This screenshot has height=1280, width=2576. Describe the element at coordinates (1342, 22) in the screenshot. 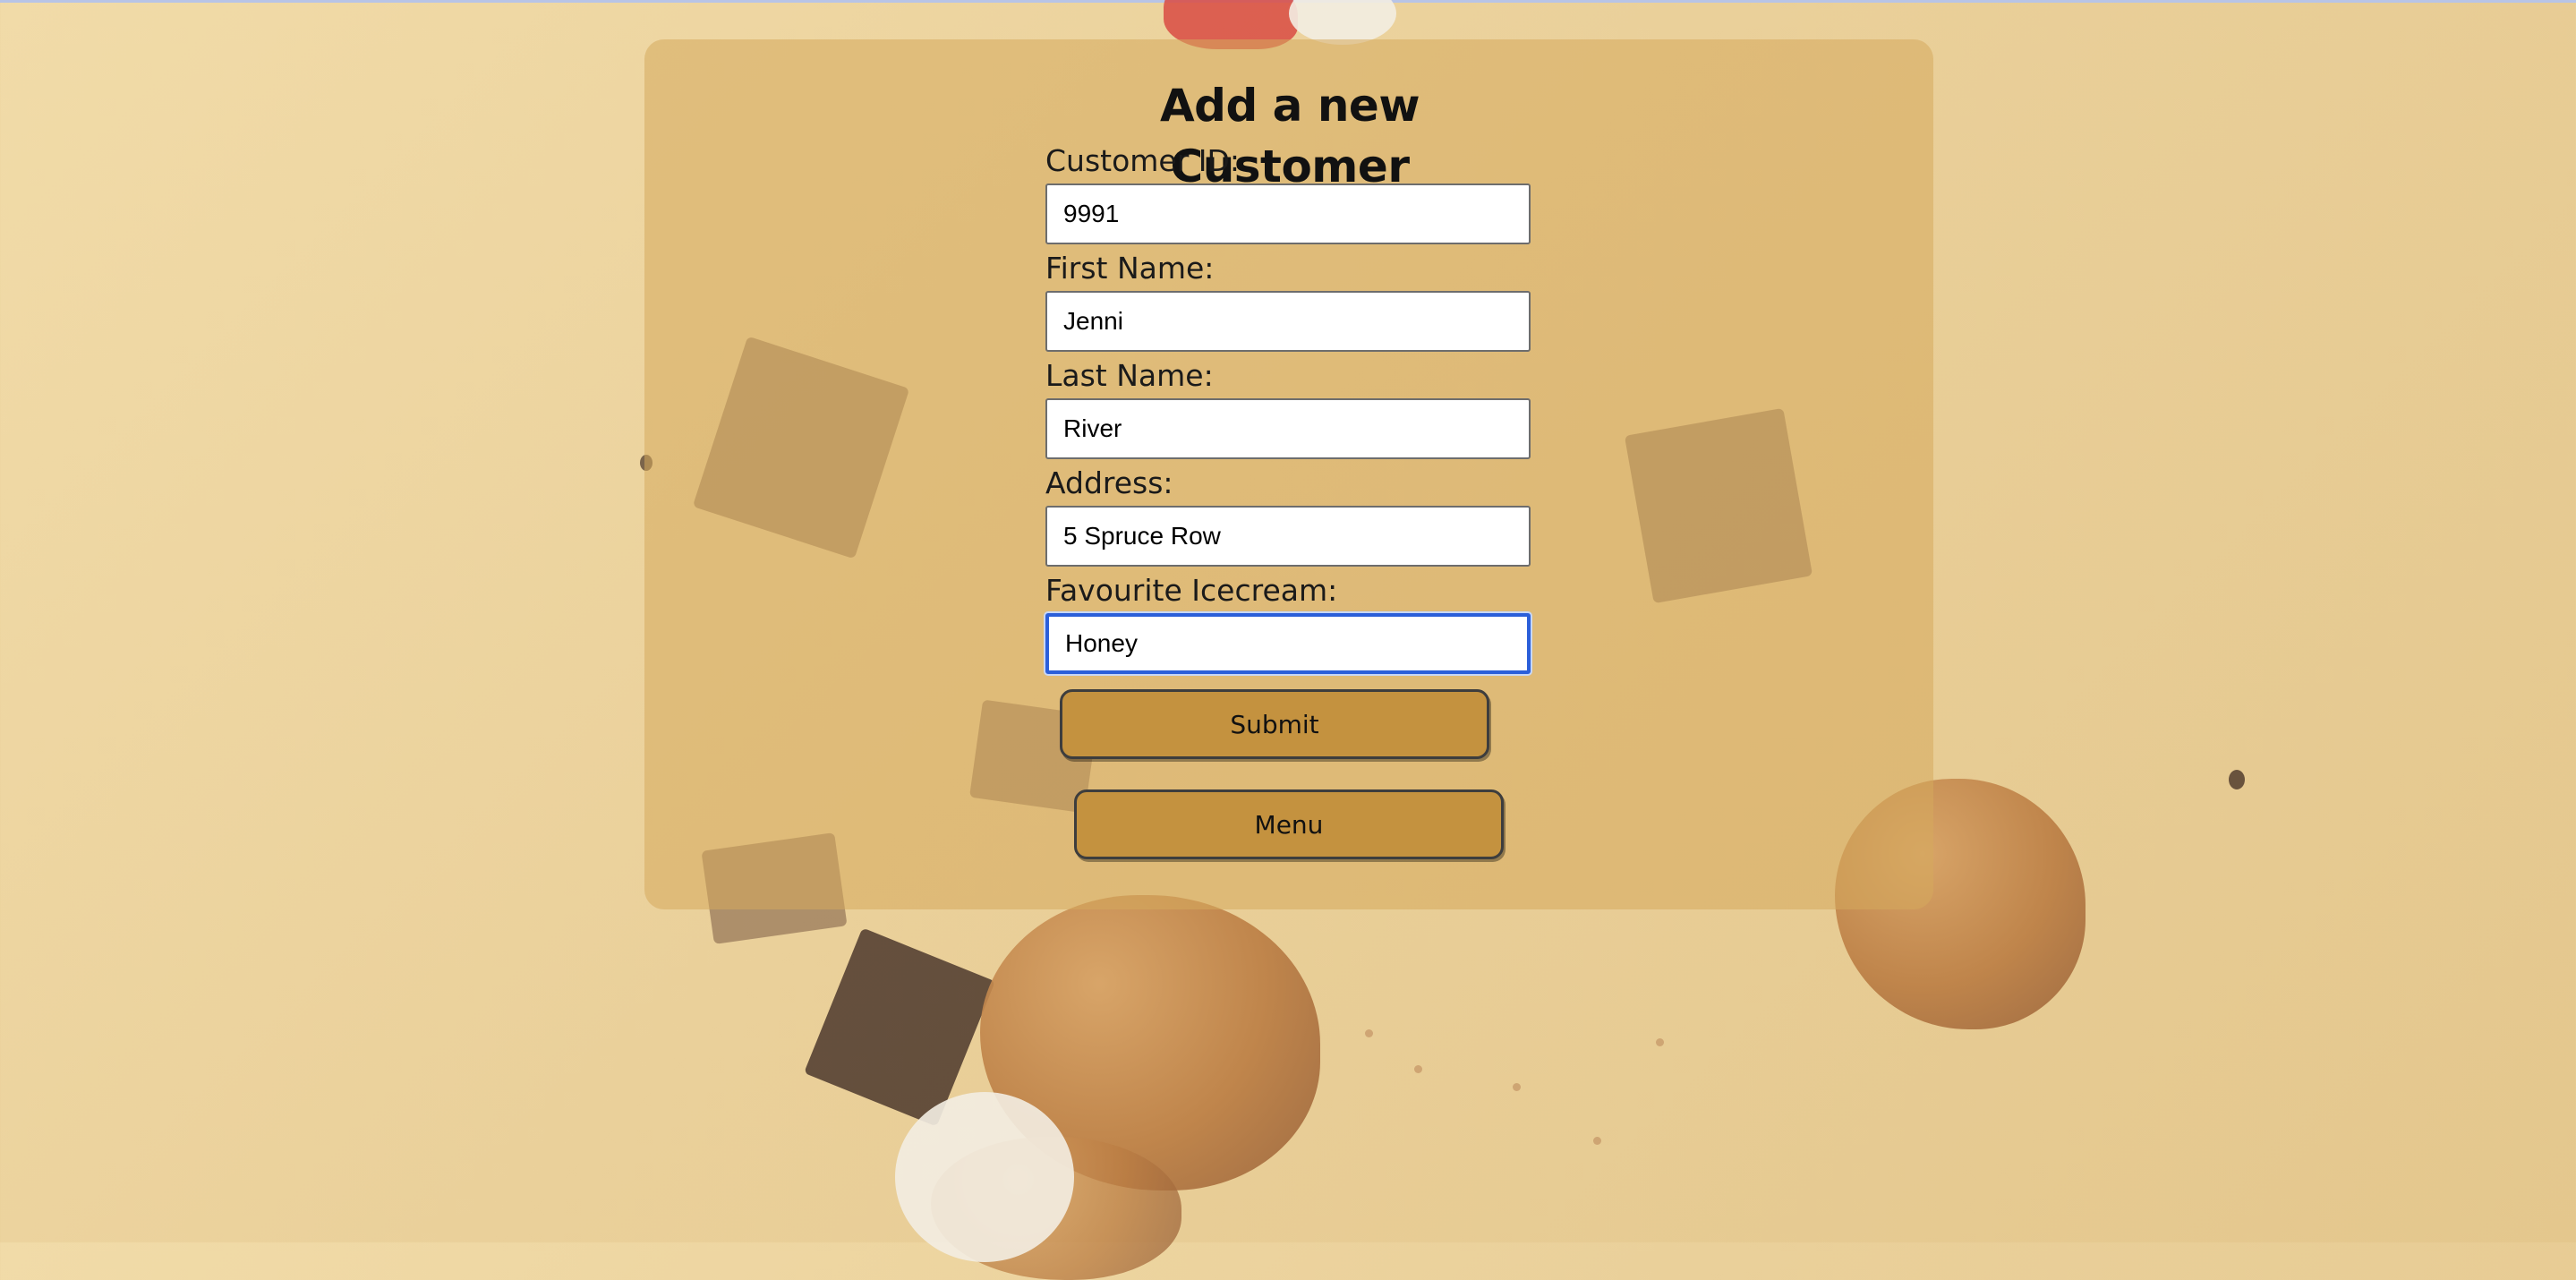

I see `cream-decor` at that location.